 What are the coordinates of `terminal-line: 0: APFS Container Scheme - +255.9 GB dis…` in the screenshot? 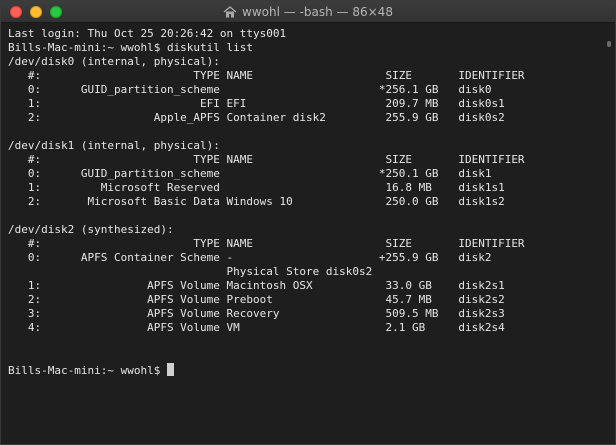 It's located at (250, 257).